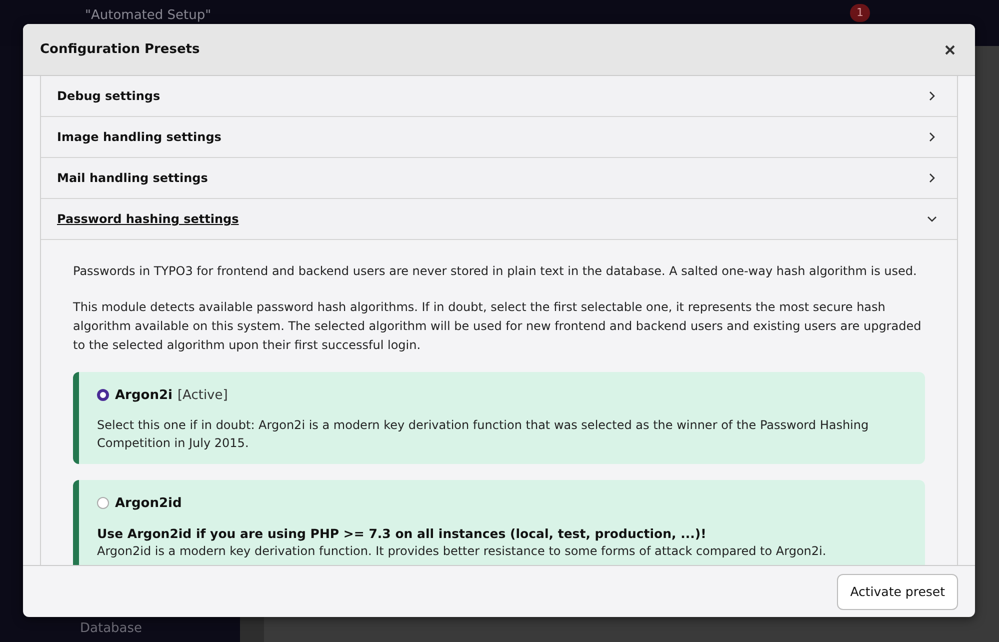  What do you see at coordinates (897, 592) in the screenshot?
I see `activate-preset-button: Activate preset` at bounding box center [897, 592].